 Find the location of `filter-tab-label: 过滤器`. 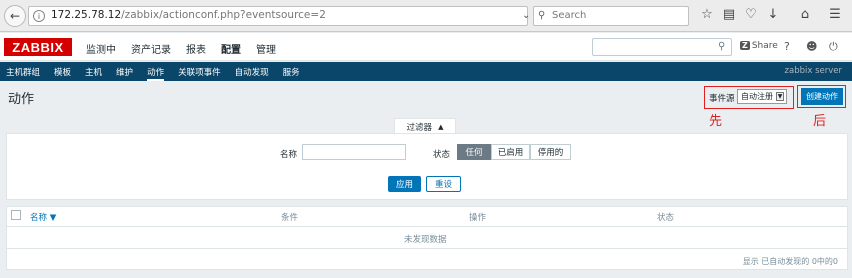

filter-tab-label: 过滤器 is located at coordinates (419, 127).